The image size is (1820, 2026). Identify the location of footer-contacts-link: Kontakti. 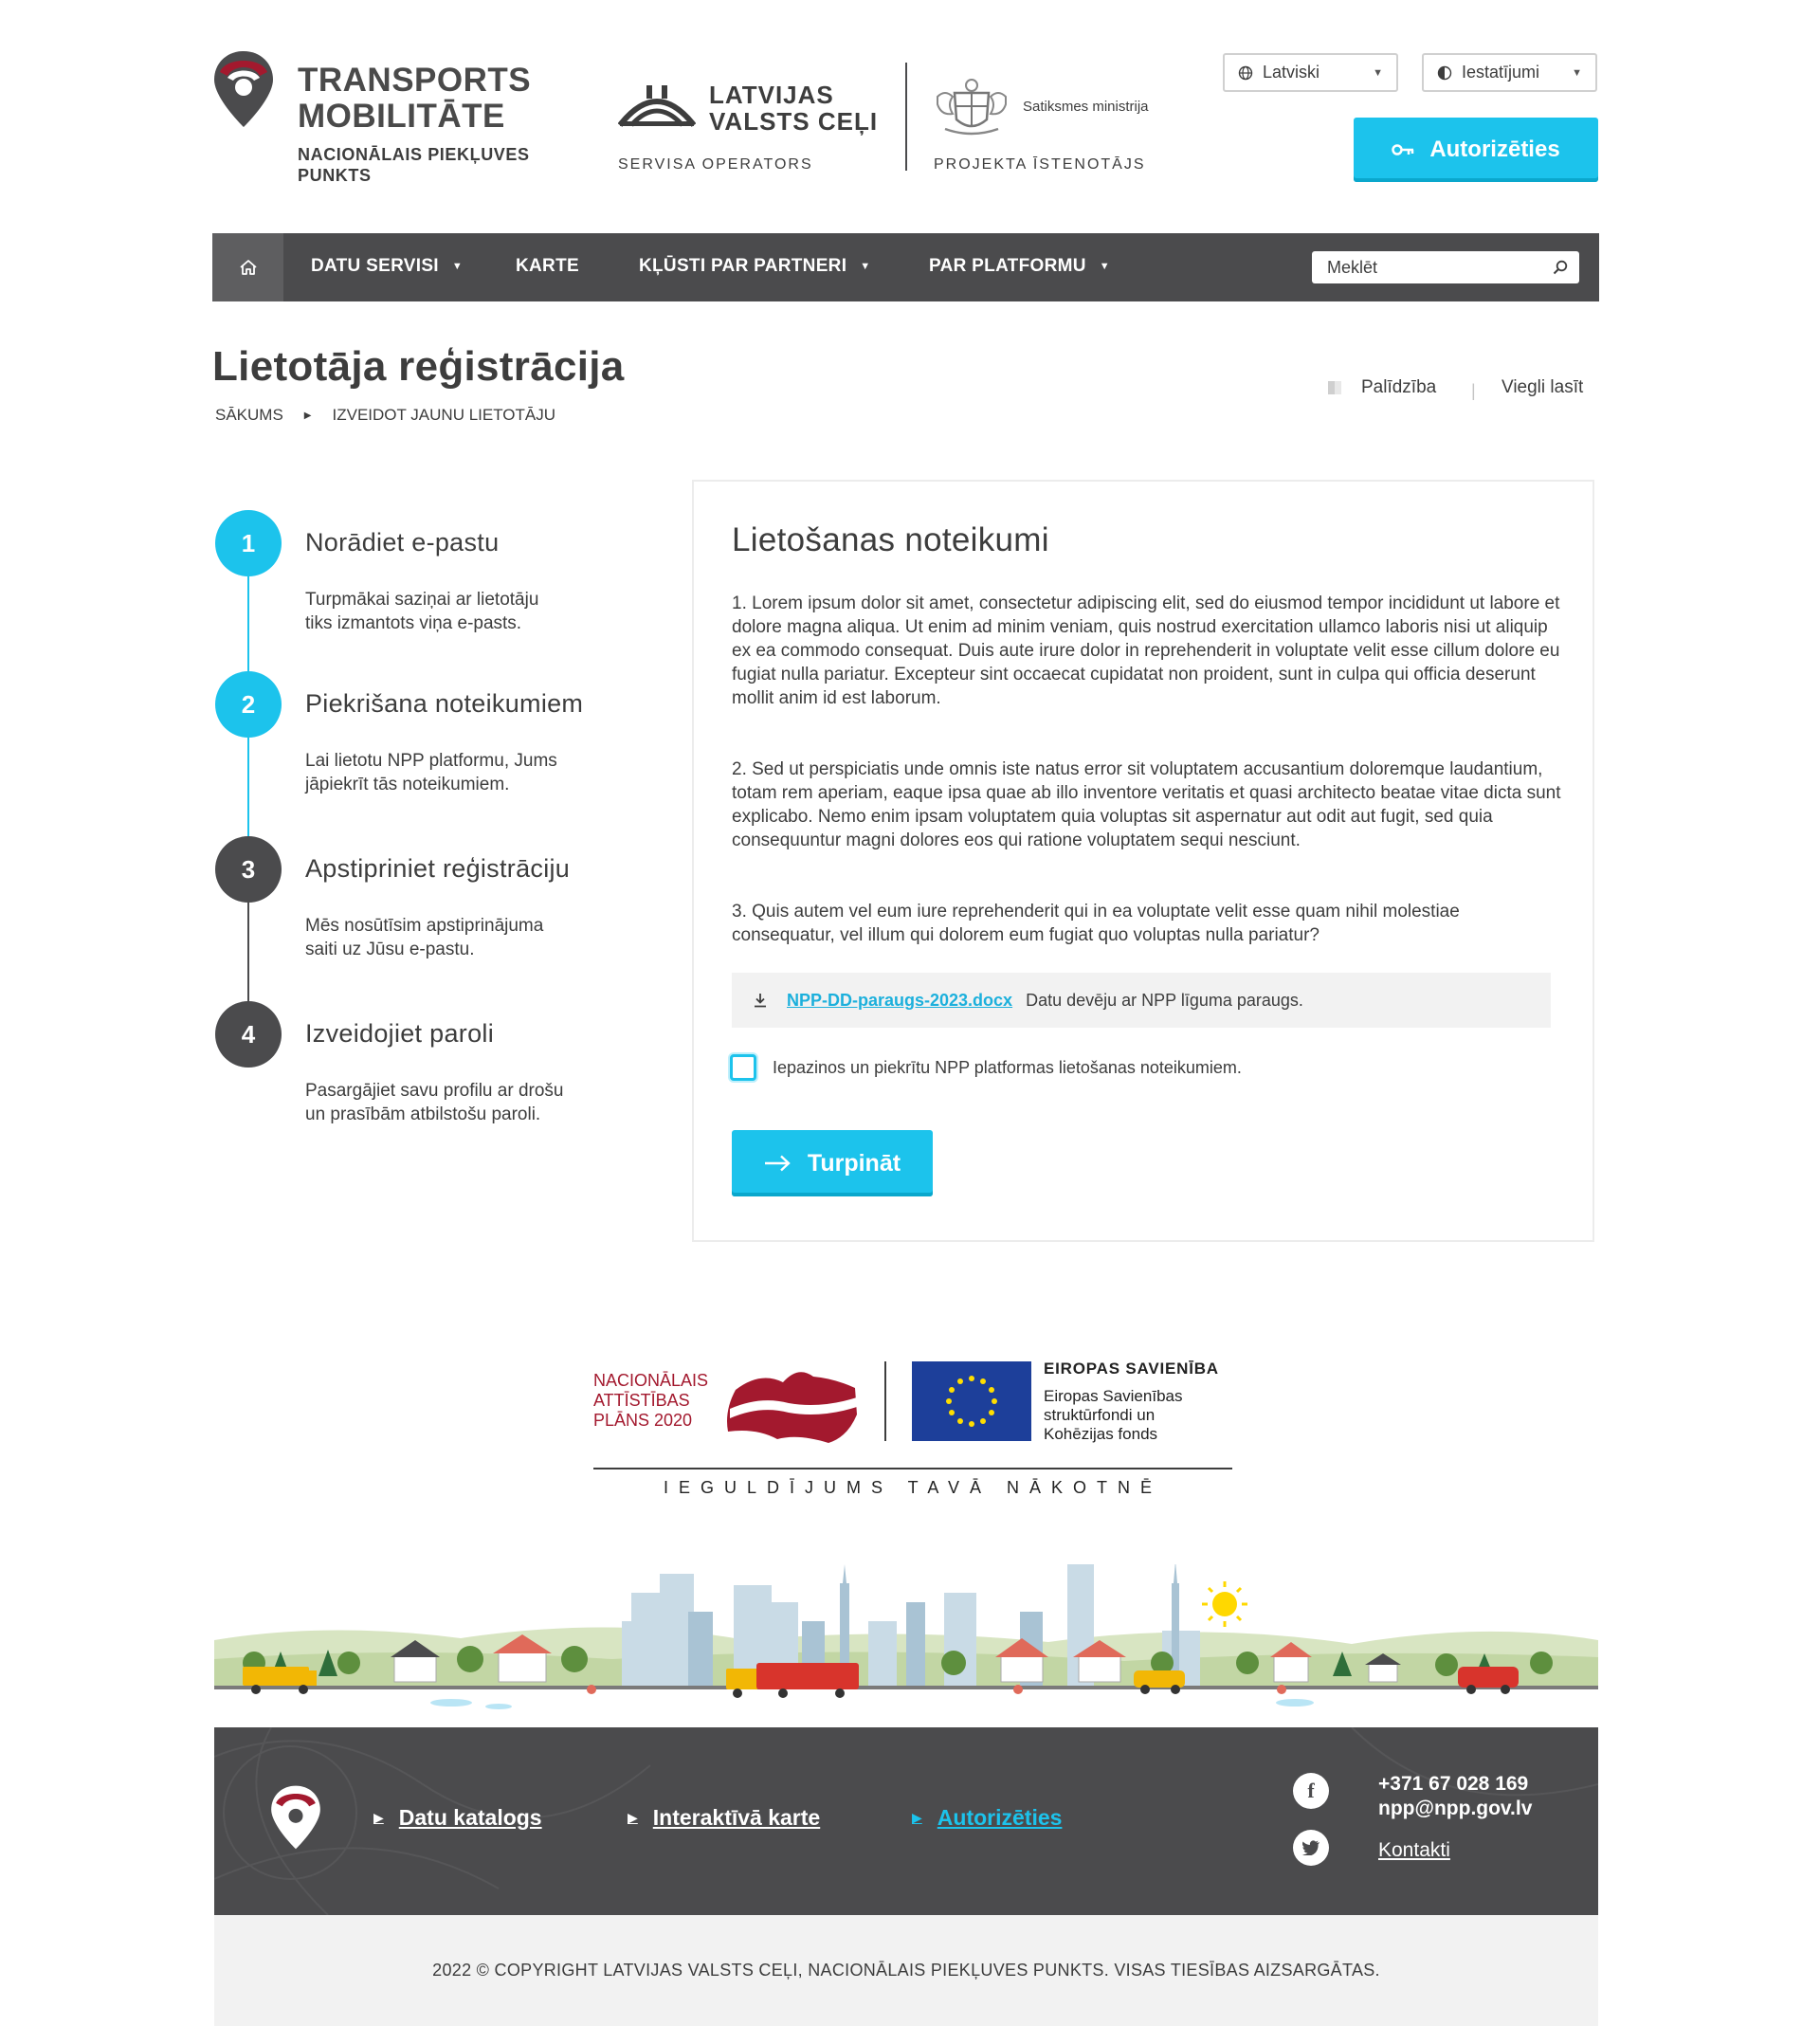
(1414, 1850).